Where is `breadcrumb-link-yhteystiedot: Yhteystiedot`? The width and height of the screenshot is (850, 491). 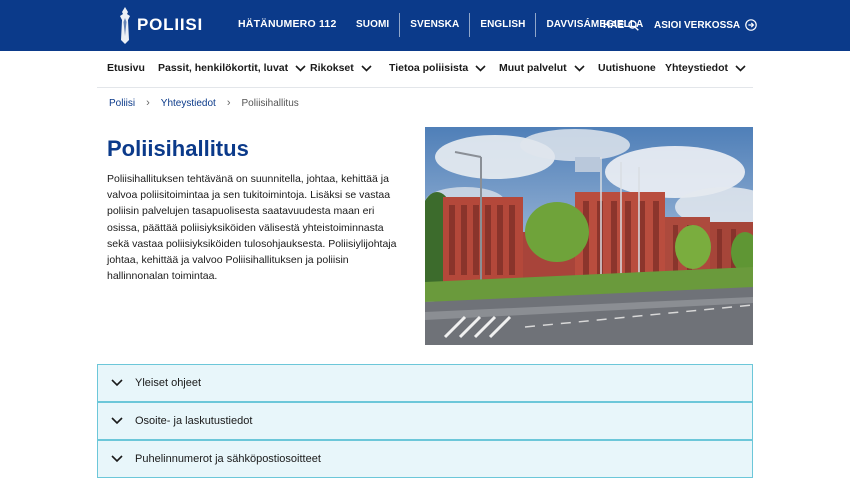 breadcrumb-link-yhteystiedot: Yhteystiedot is located at coordinates (188, 103).